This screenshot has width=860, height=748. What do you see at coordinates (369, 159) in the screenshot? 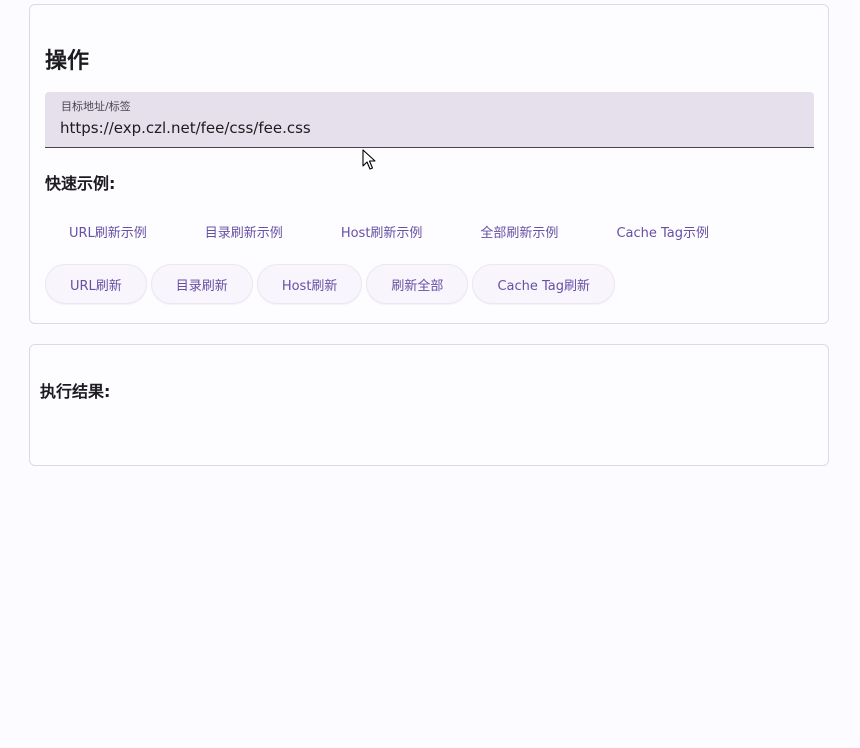
I see `mouse-pointer-icon` at bounding box center [369, 159].